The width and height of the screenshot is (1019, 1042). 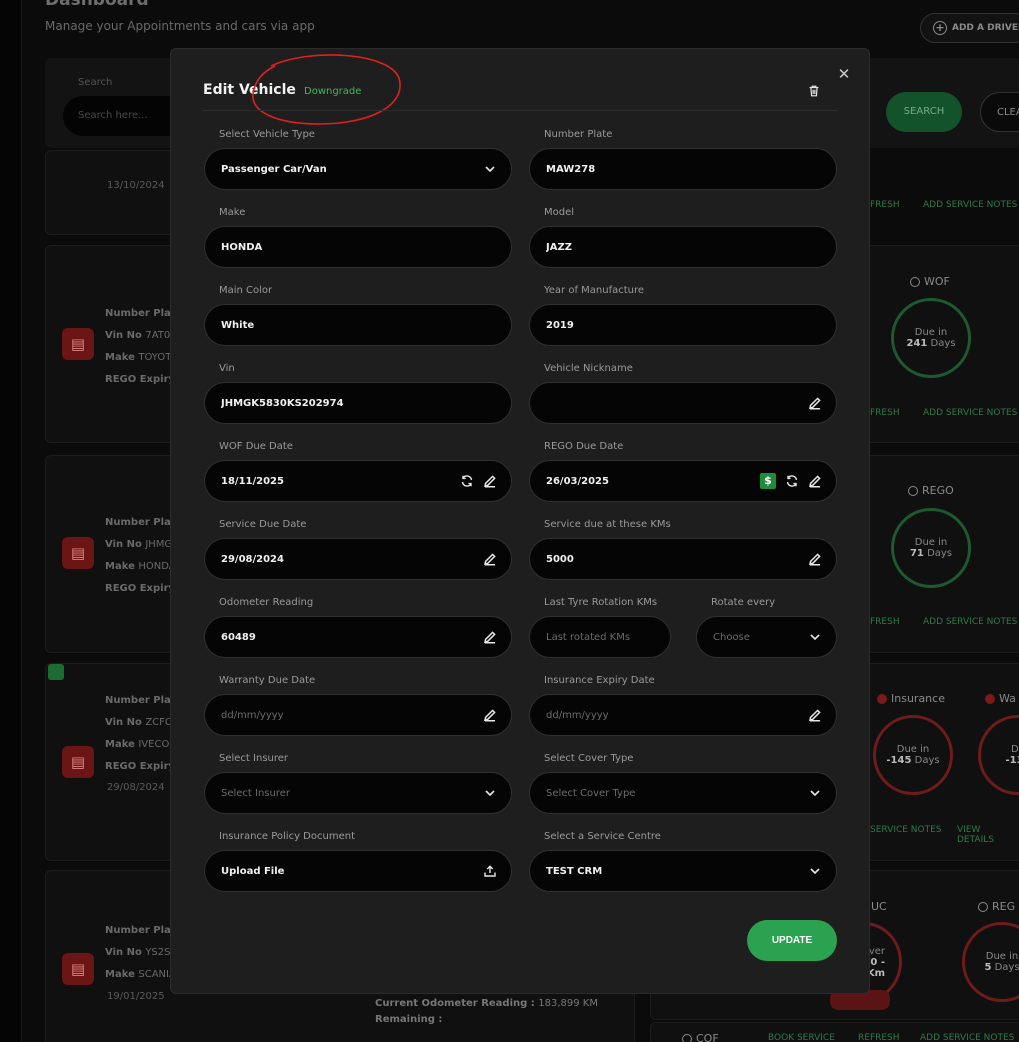 I want to click on clear-button: CLEA, so click(x=999, y=112).